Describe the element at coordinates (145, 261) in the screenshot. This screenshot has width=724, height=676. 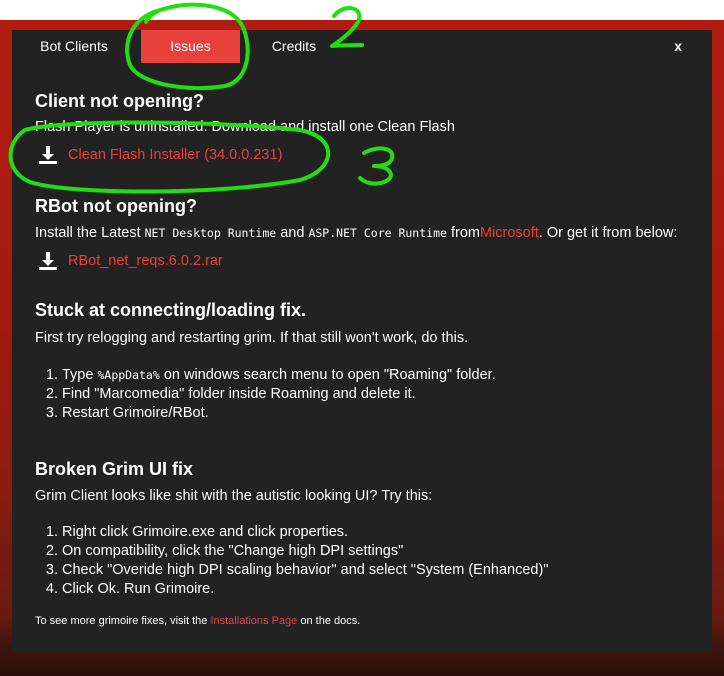
I see `rbot-reqs-link: RBot_net_reqs.6.0.2.rar` at that location.